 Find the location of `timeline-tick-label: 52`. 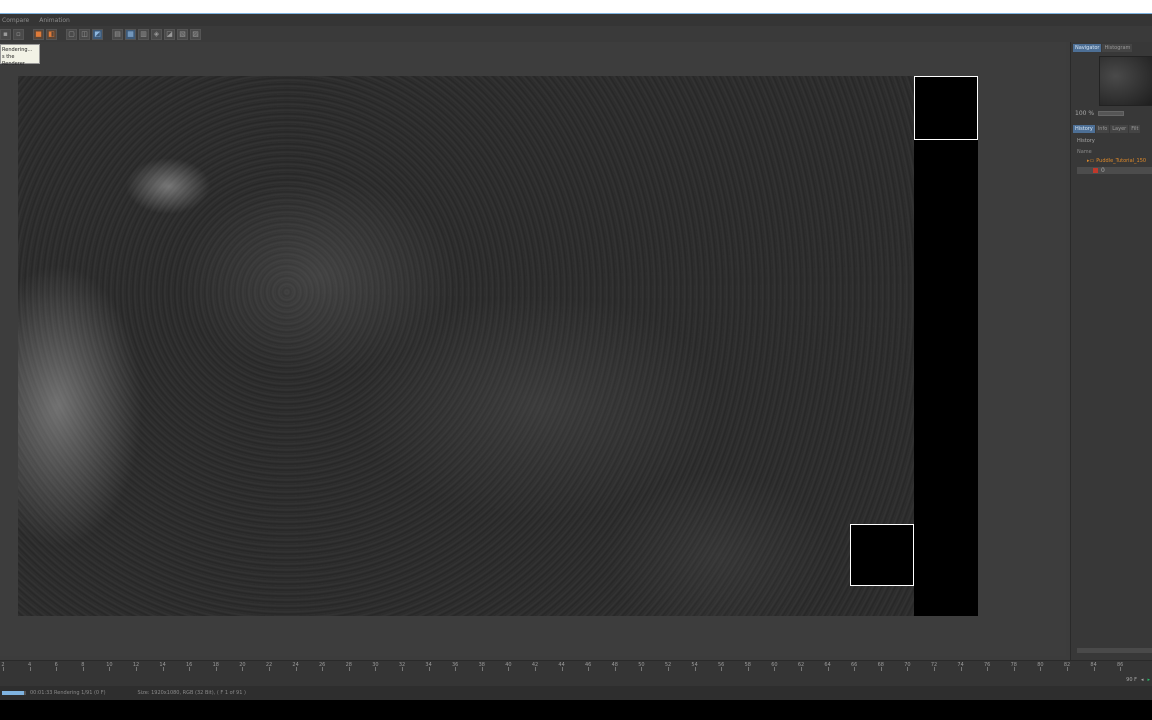

timeline-tick-label: 52 is located at coordinates (668, 665).